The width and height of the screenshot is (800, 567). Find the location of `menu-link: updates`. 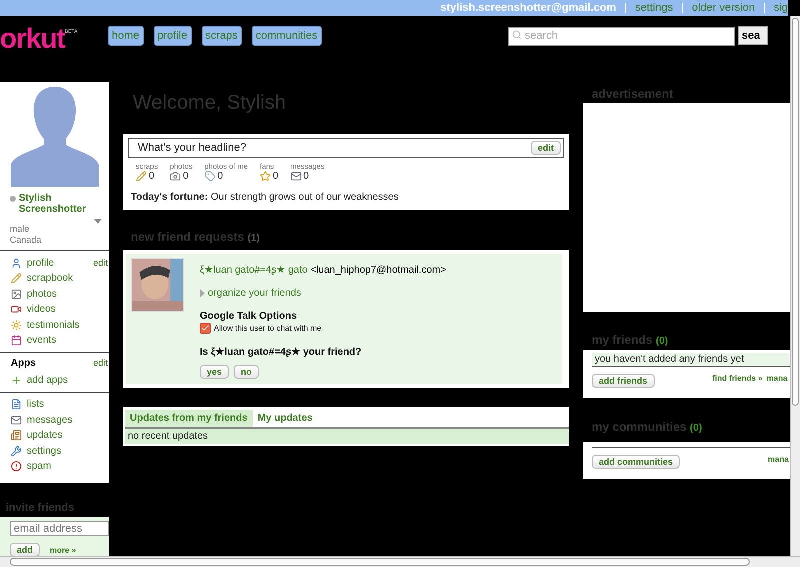

menu-link: updates is located at coordinates (67, 436).